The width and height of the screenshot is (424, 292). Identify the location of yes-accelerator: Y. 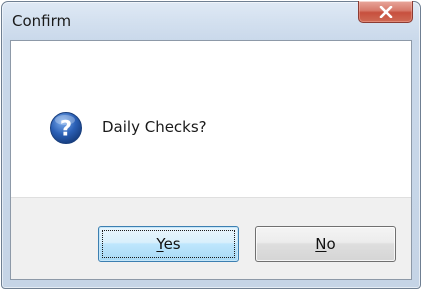
(160, 244).